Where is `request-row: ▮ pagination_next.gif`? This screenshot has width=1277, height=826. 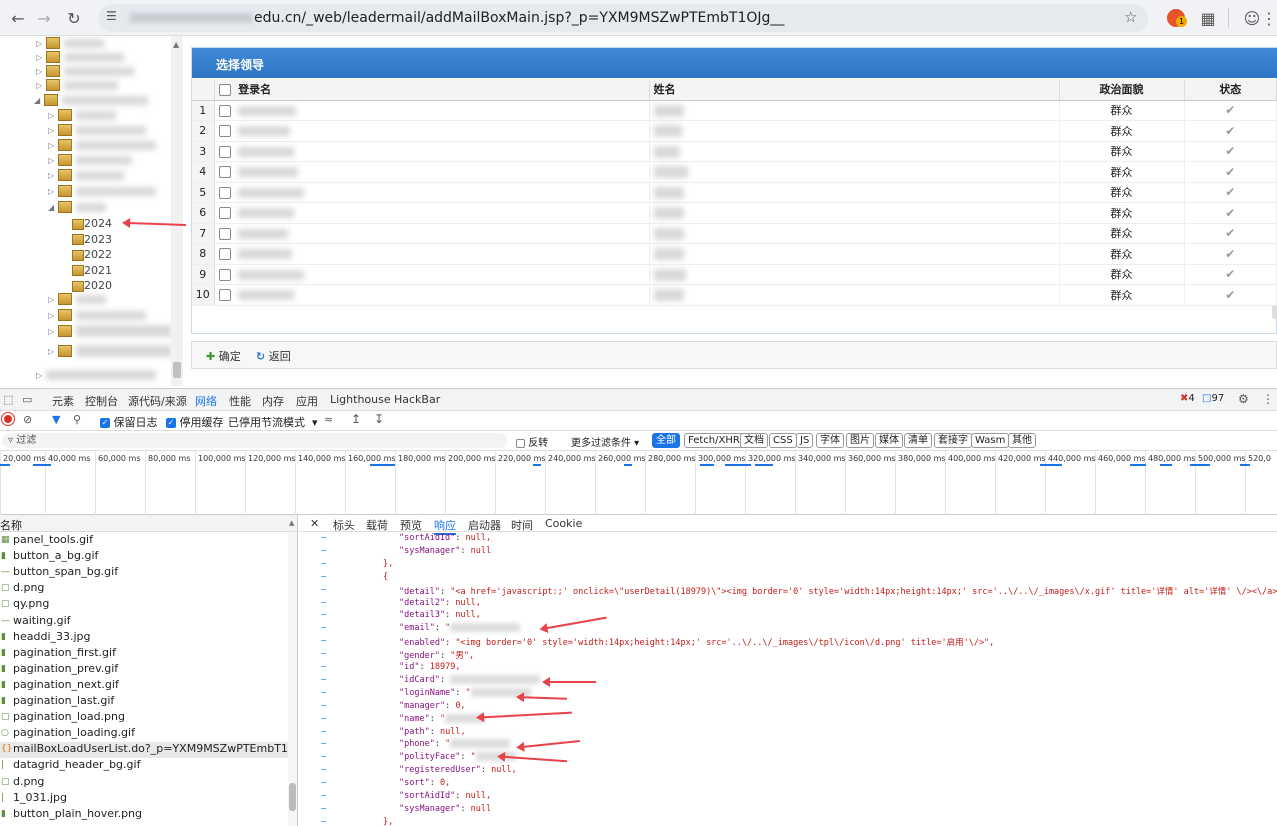
request-row: ▮ pagination_next.gif is located at coordinates (144, 686).